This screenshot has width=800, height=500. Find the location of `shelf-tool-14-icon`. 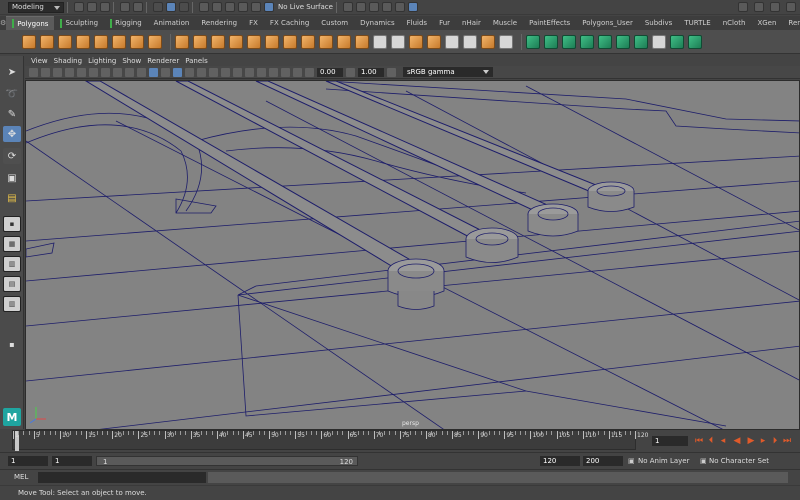

shelf-tool-14-icon is located at coordinates (272, 41).